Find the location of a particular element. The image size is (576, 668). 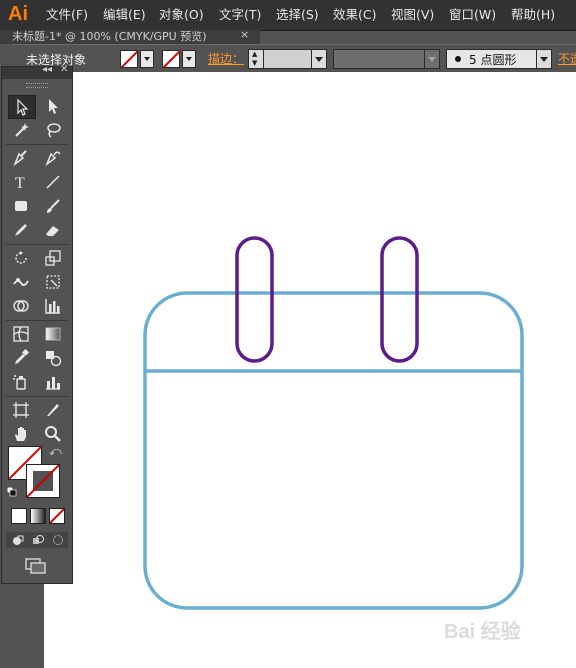

default-colors-icon is located at coordinates (12, 492).